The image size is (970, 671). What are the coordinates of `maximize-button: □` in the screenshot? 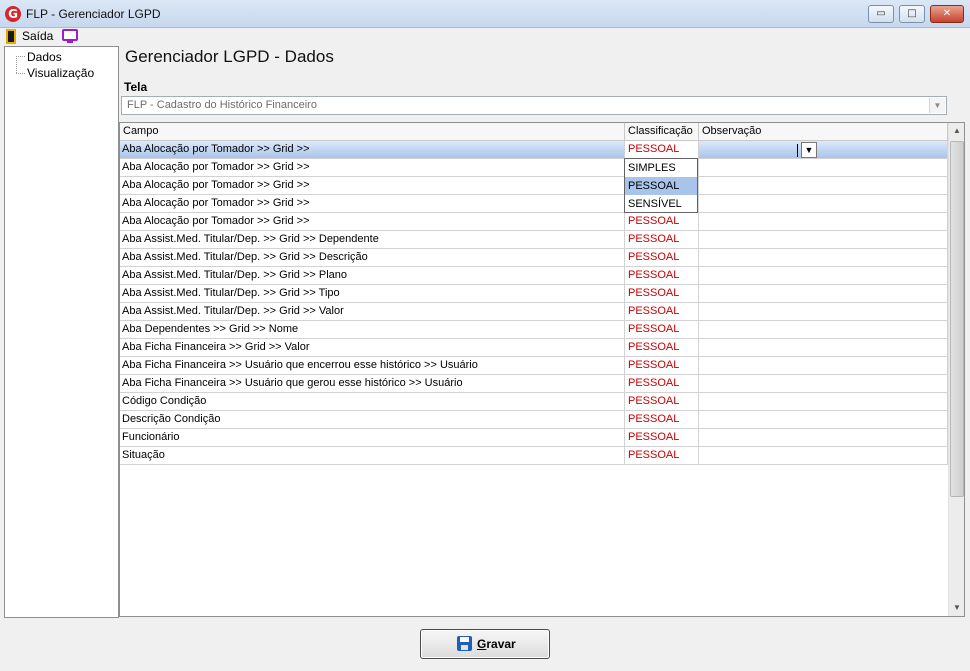 It's located at (912, 14).